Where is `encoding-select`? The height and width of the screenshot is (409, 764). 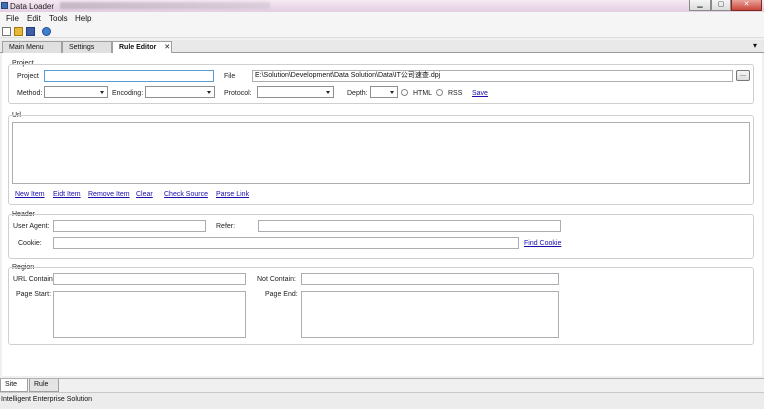 encoding-select is located at coordinates (180, 92).